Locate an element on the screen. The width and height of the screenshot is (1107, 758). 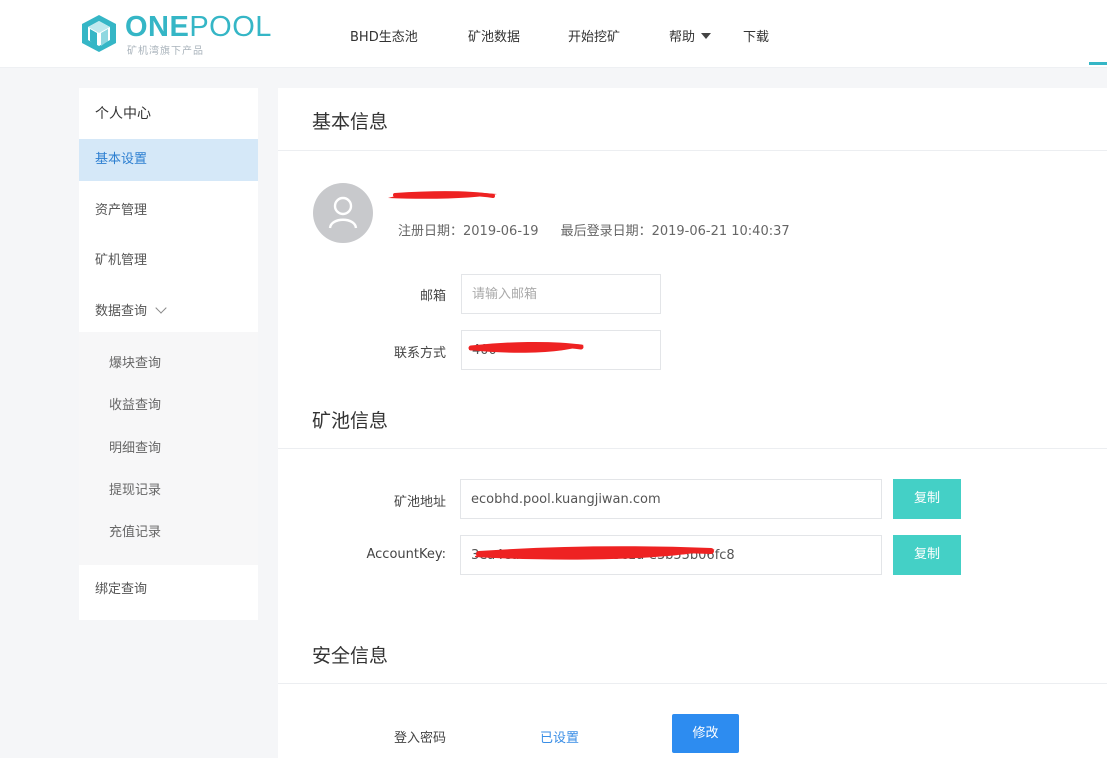
caret-down-icon is located at coordinates (706, 36).